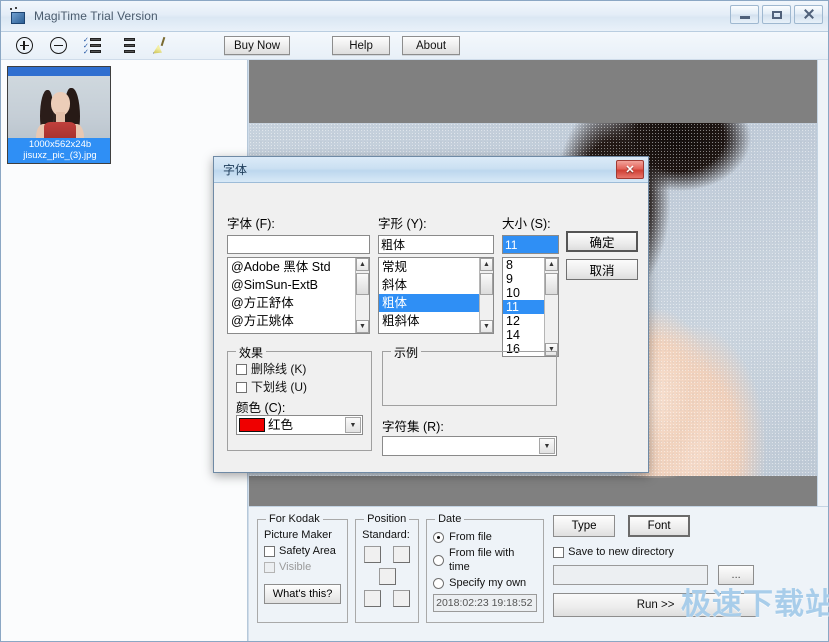  What do you see at coordinates (252, 425) in the screenshot?
I see `color-swatch` at bounding box center [252, 425].